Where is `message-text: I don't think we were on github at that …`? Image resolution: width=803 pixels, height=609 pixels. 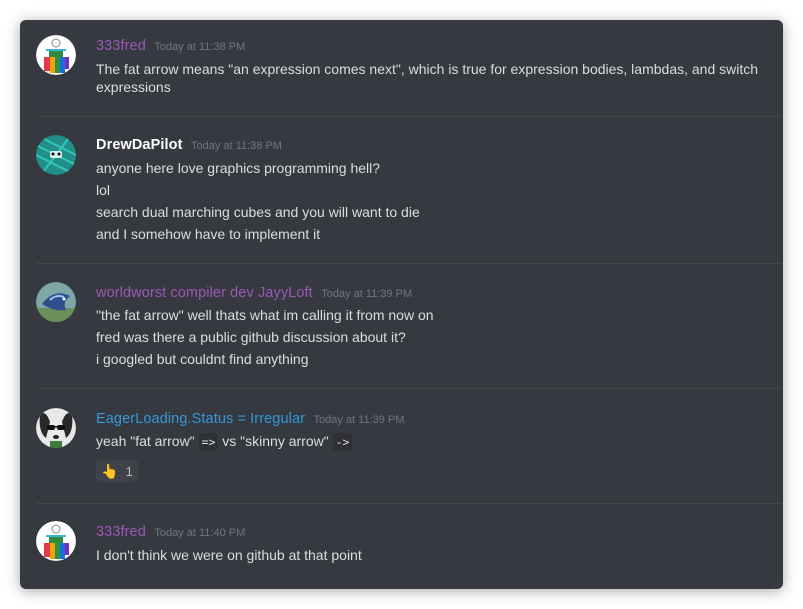 message-text: I don't think we were on github at that … is located at coordinates (229, 555).